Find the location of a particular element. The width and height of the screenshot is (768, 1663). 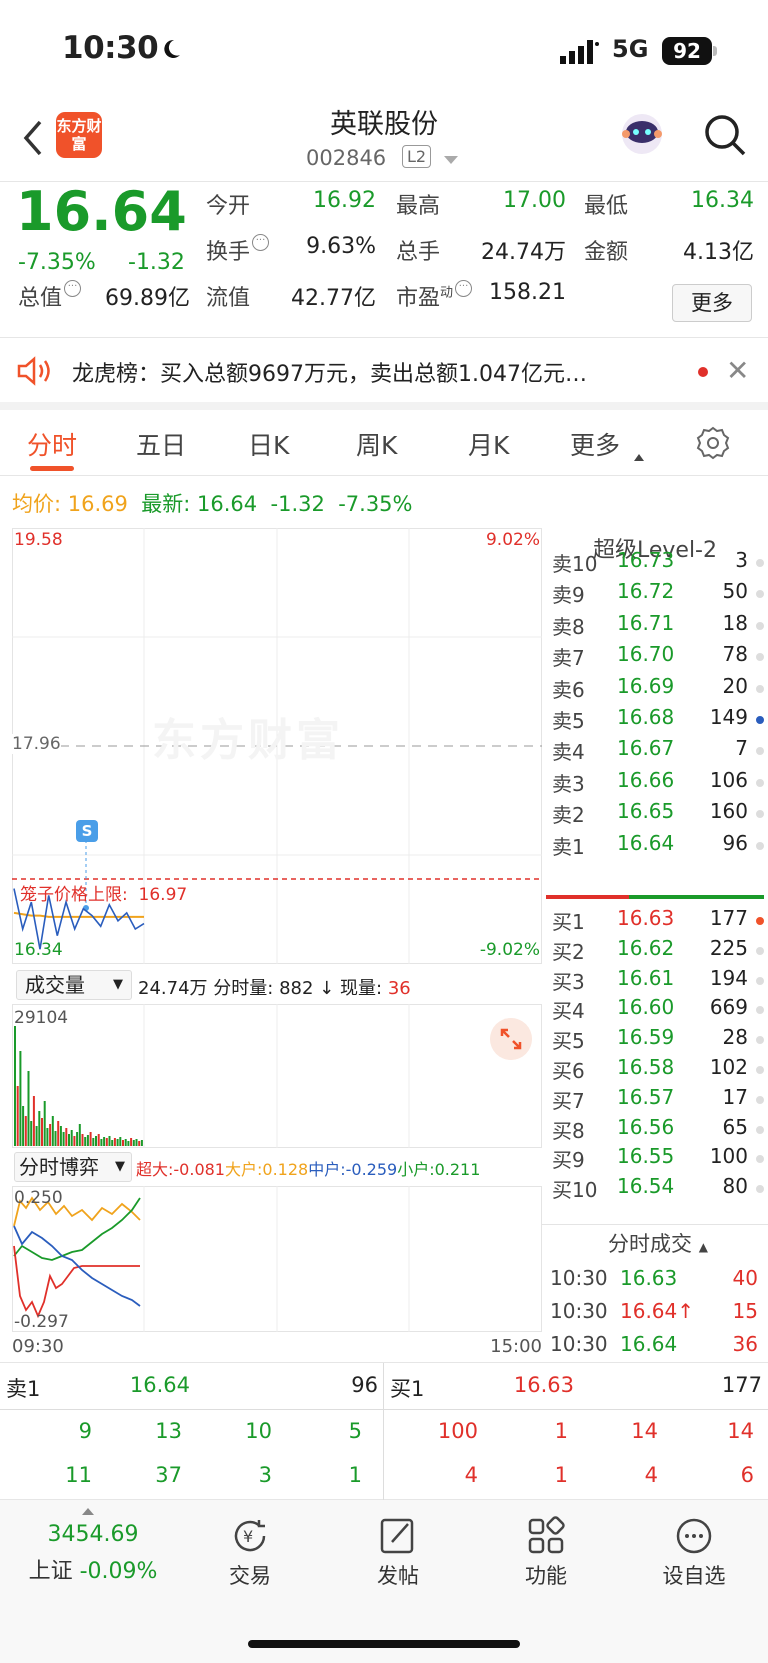

notice-bar: 龙虎榜：买入总额9697万元，卖出总额1.047亿元… ✕ is located at coordinates (384, 374).